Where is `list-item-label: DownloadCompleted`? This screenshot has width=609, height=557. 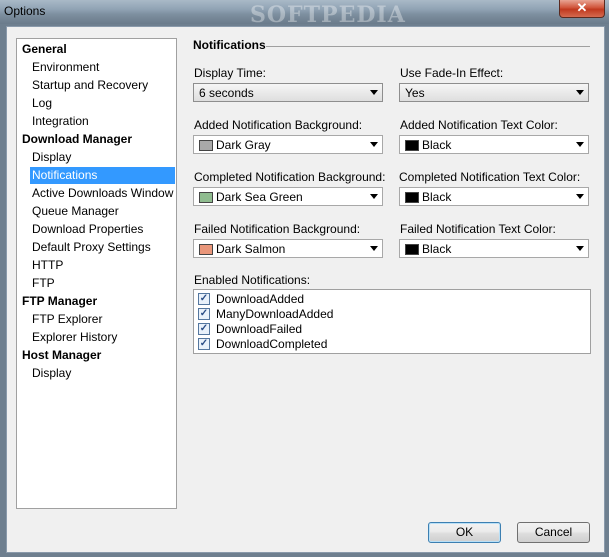
list-item-label: DownloadCompleted is located at coordinates (272, 344).